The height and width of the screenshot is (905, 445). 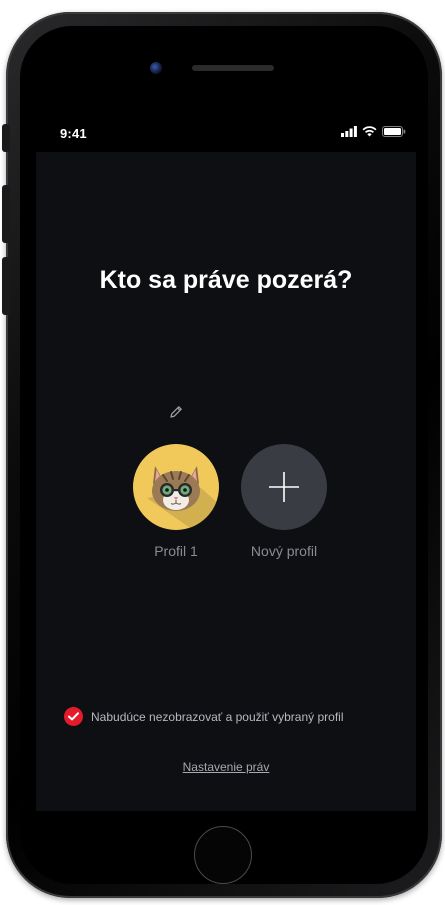 I want to click on battery-icon, so click(x=394, y=131).